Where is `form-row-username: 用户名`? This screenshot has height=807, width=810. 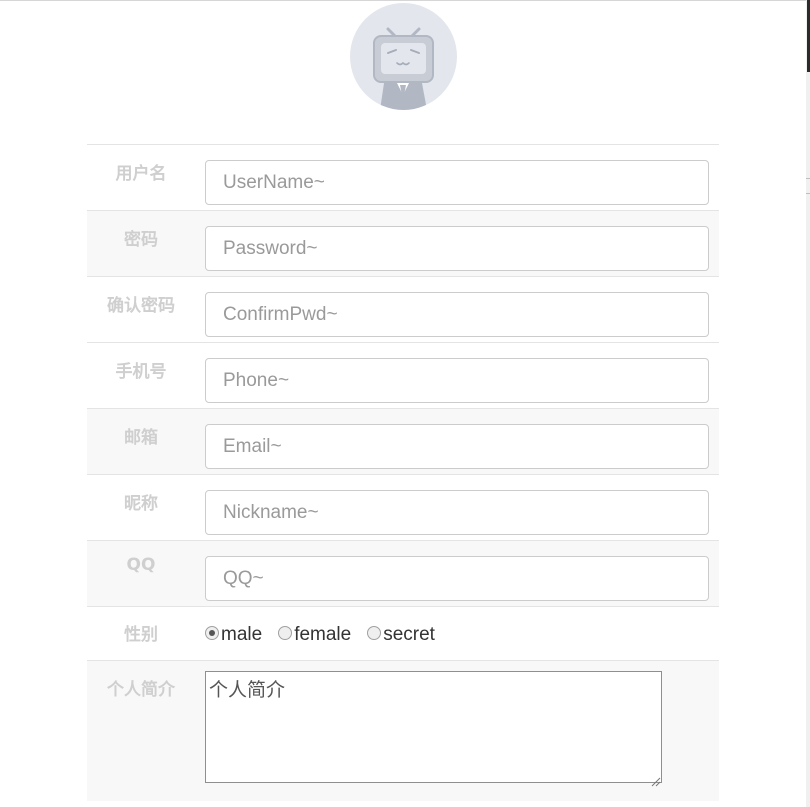 form-row-username: 用户名 is located at coordinates (403, 177).